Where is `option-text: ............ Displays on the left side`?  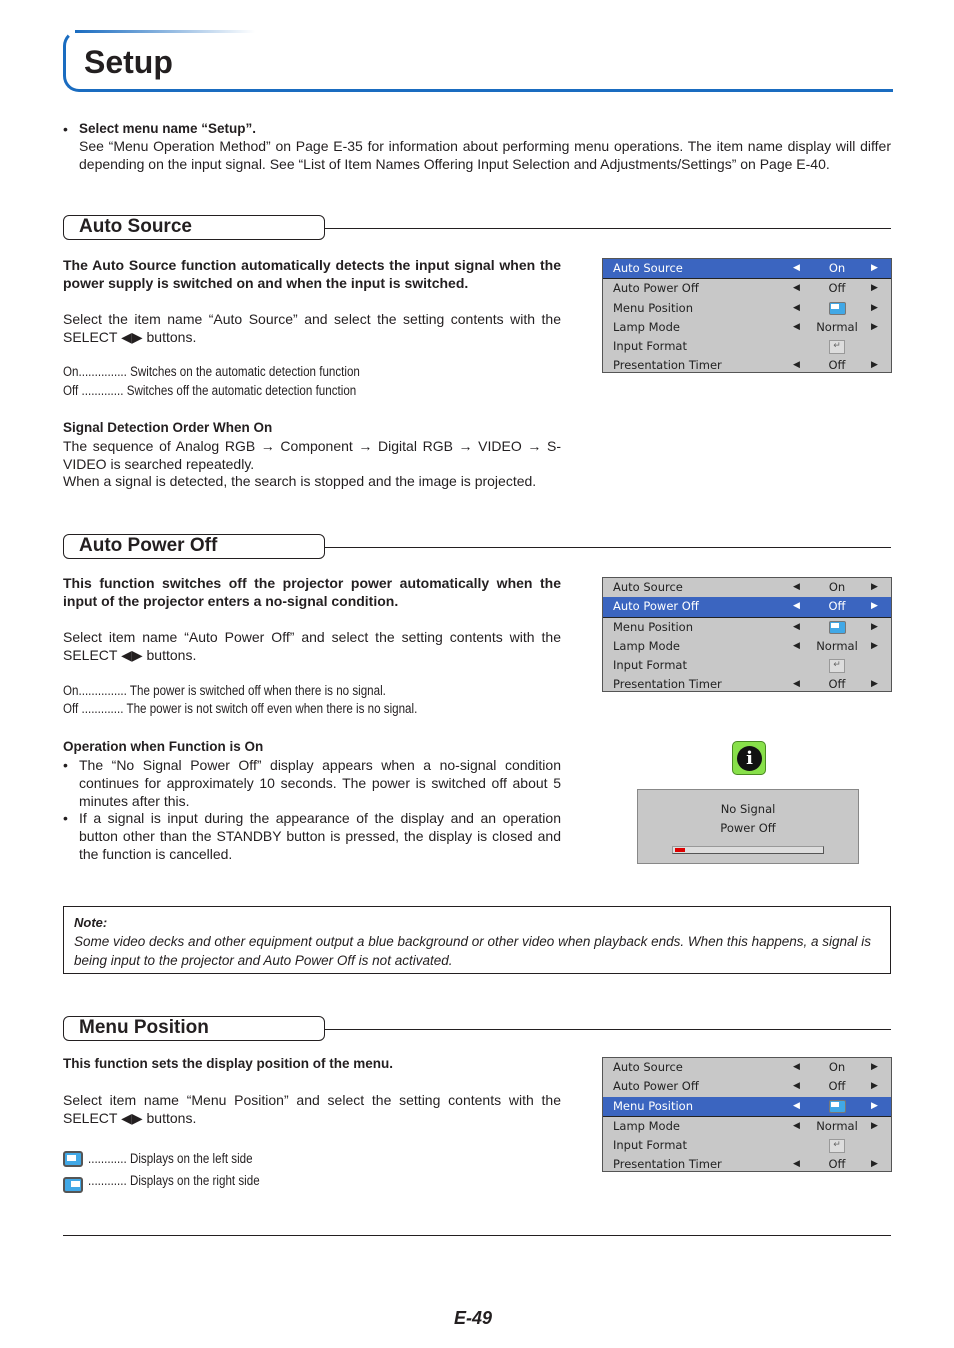
option-text: ............ Displays on the left side is located at coordinates (170, 1158).